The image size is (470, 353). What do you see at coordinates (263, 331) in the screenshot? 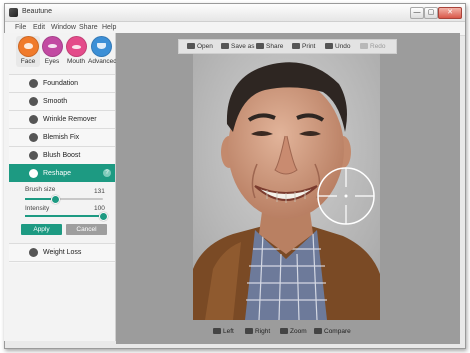
I see `rotate-right-label: Right` at bounding box center [263, 331].